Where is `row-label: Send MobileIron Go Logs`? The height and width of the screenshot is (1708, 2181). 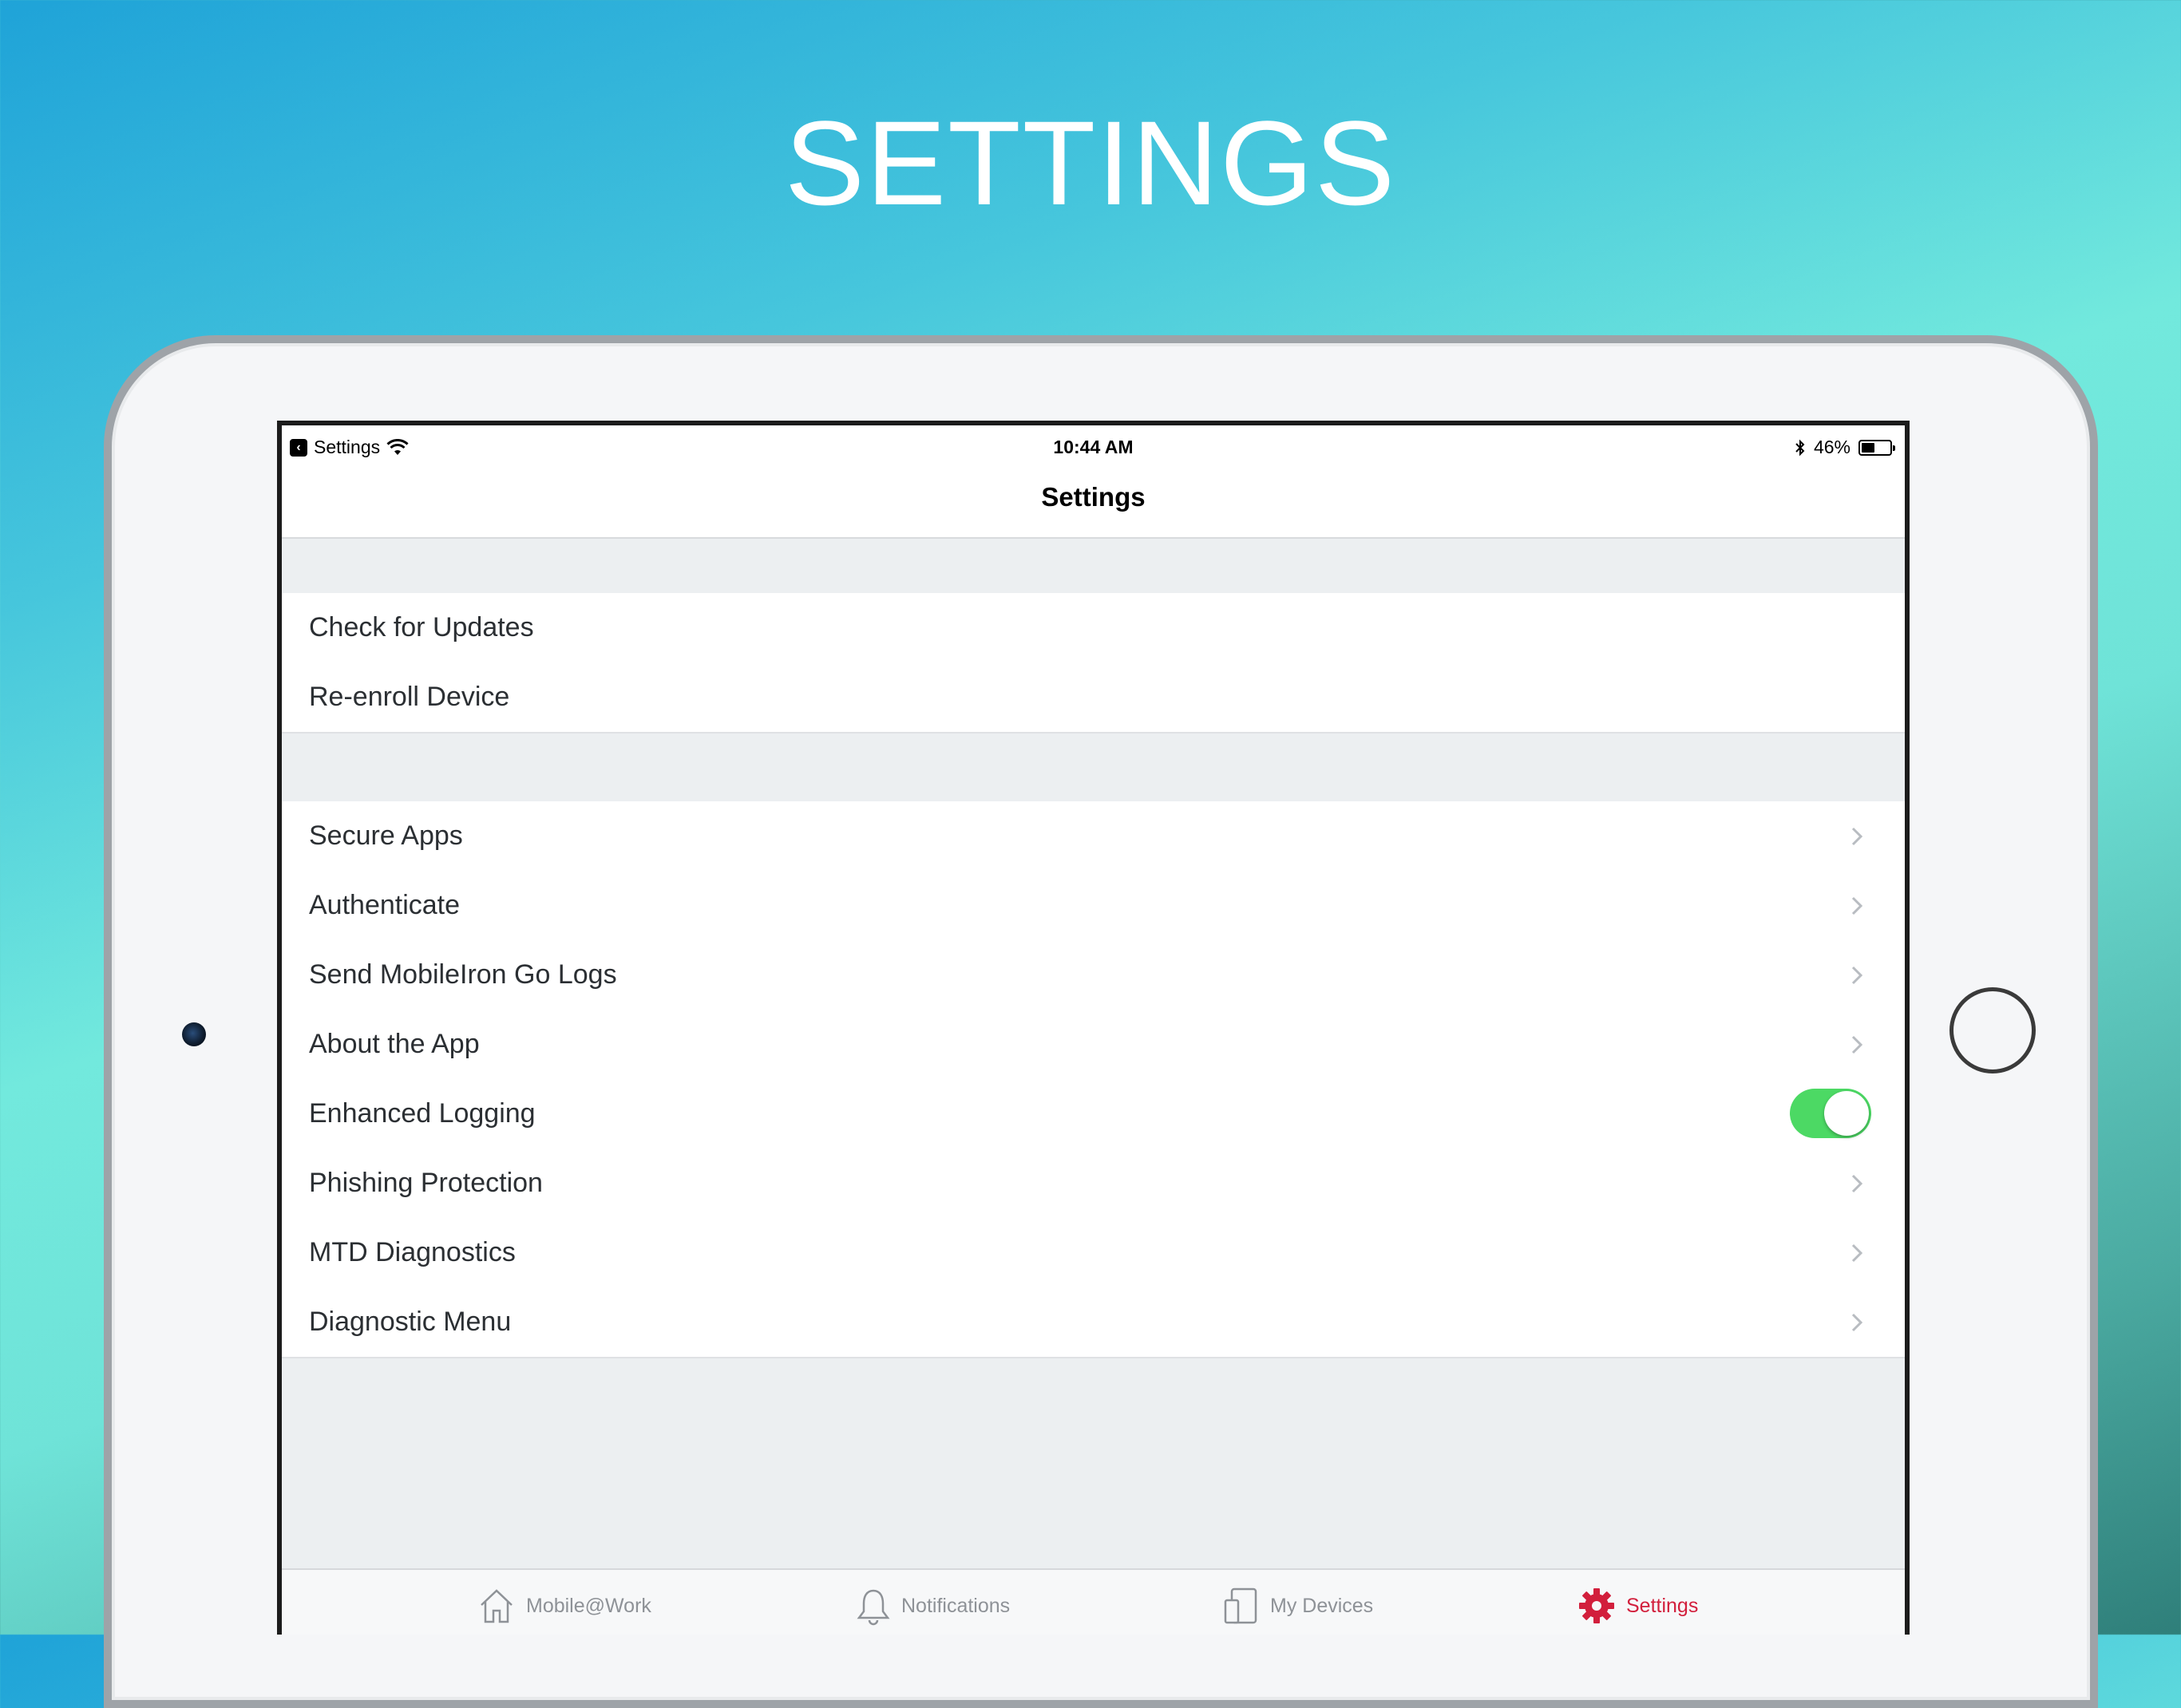 row-label: Send MobileIron Go Logs is located at coordinates (463, 974).